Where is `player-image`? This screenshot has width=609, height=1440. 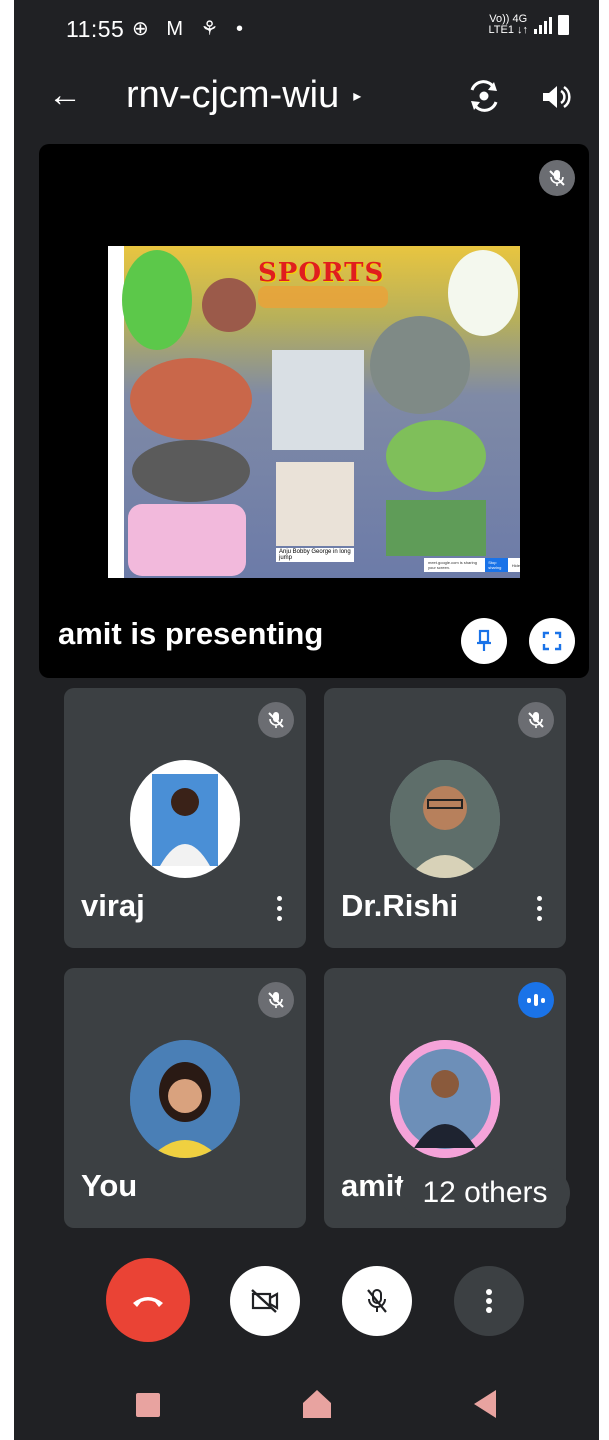
player-image is located at coordinates (229, 305).